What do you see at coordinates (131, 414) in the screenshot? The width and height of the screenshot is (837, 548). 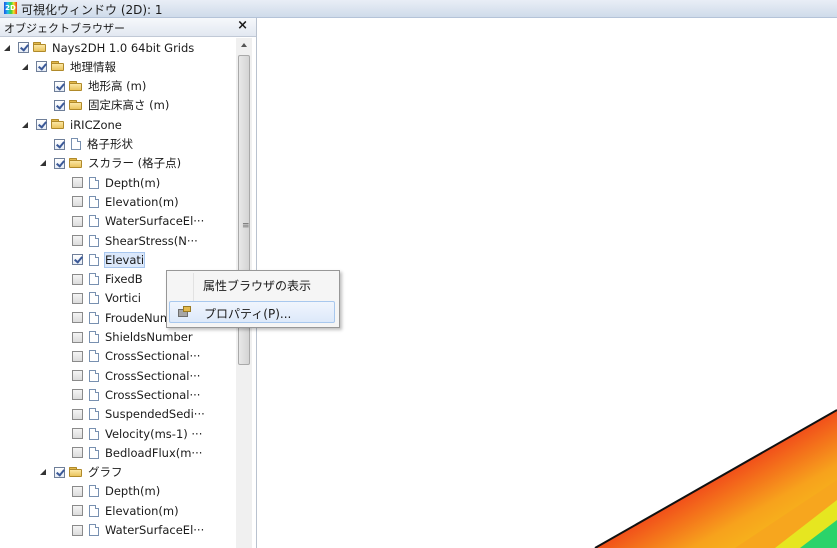 I see `tree-item: SuspendedSedi···` at bounding box center [131, 414].